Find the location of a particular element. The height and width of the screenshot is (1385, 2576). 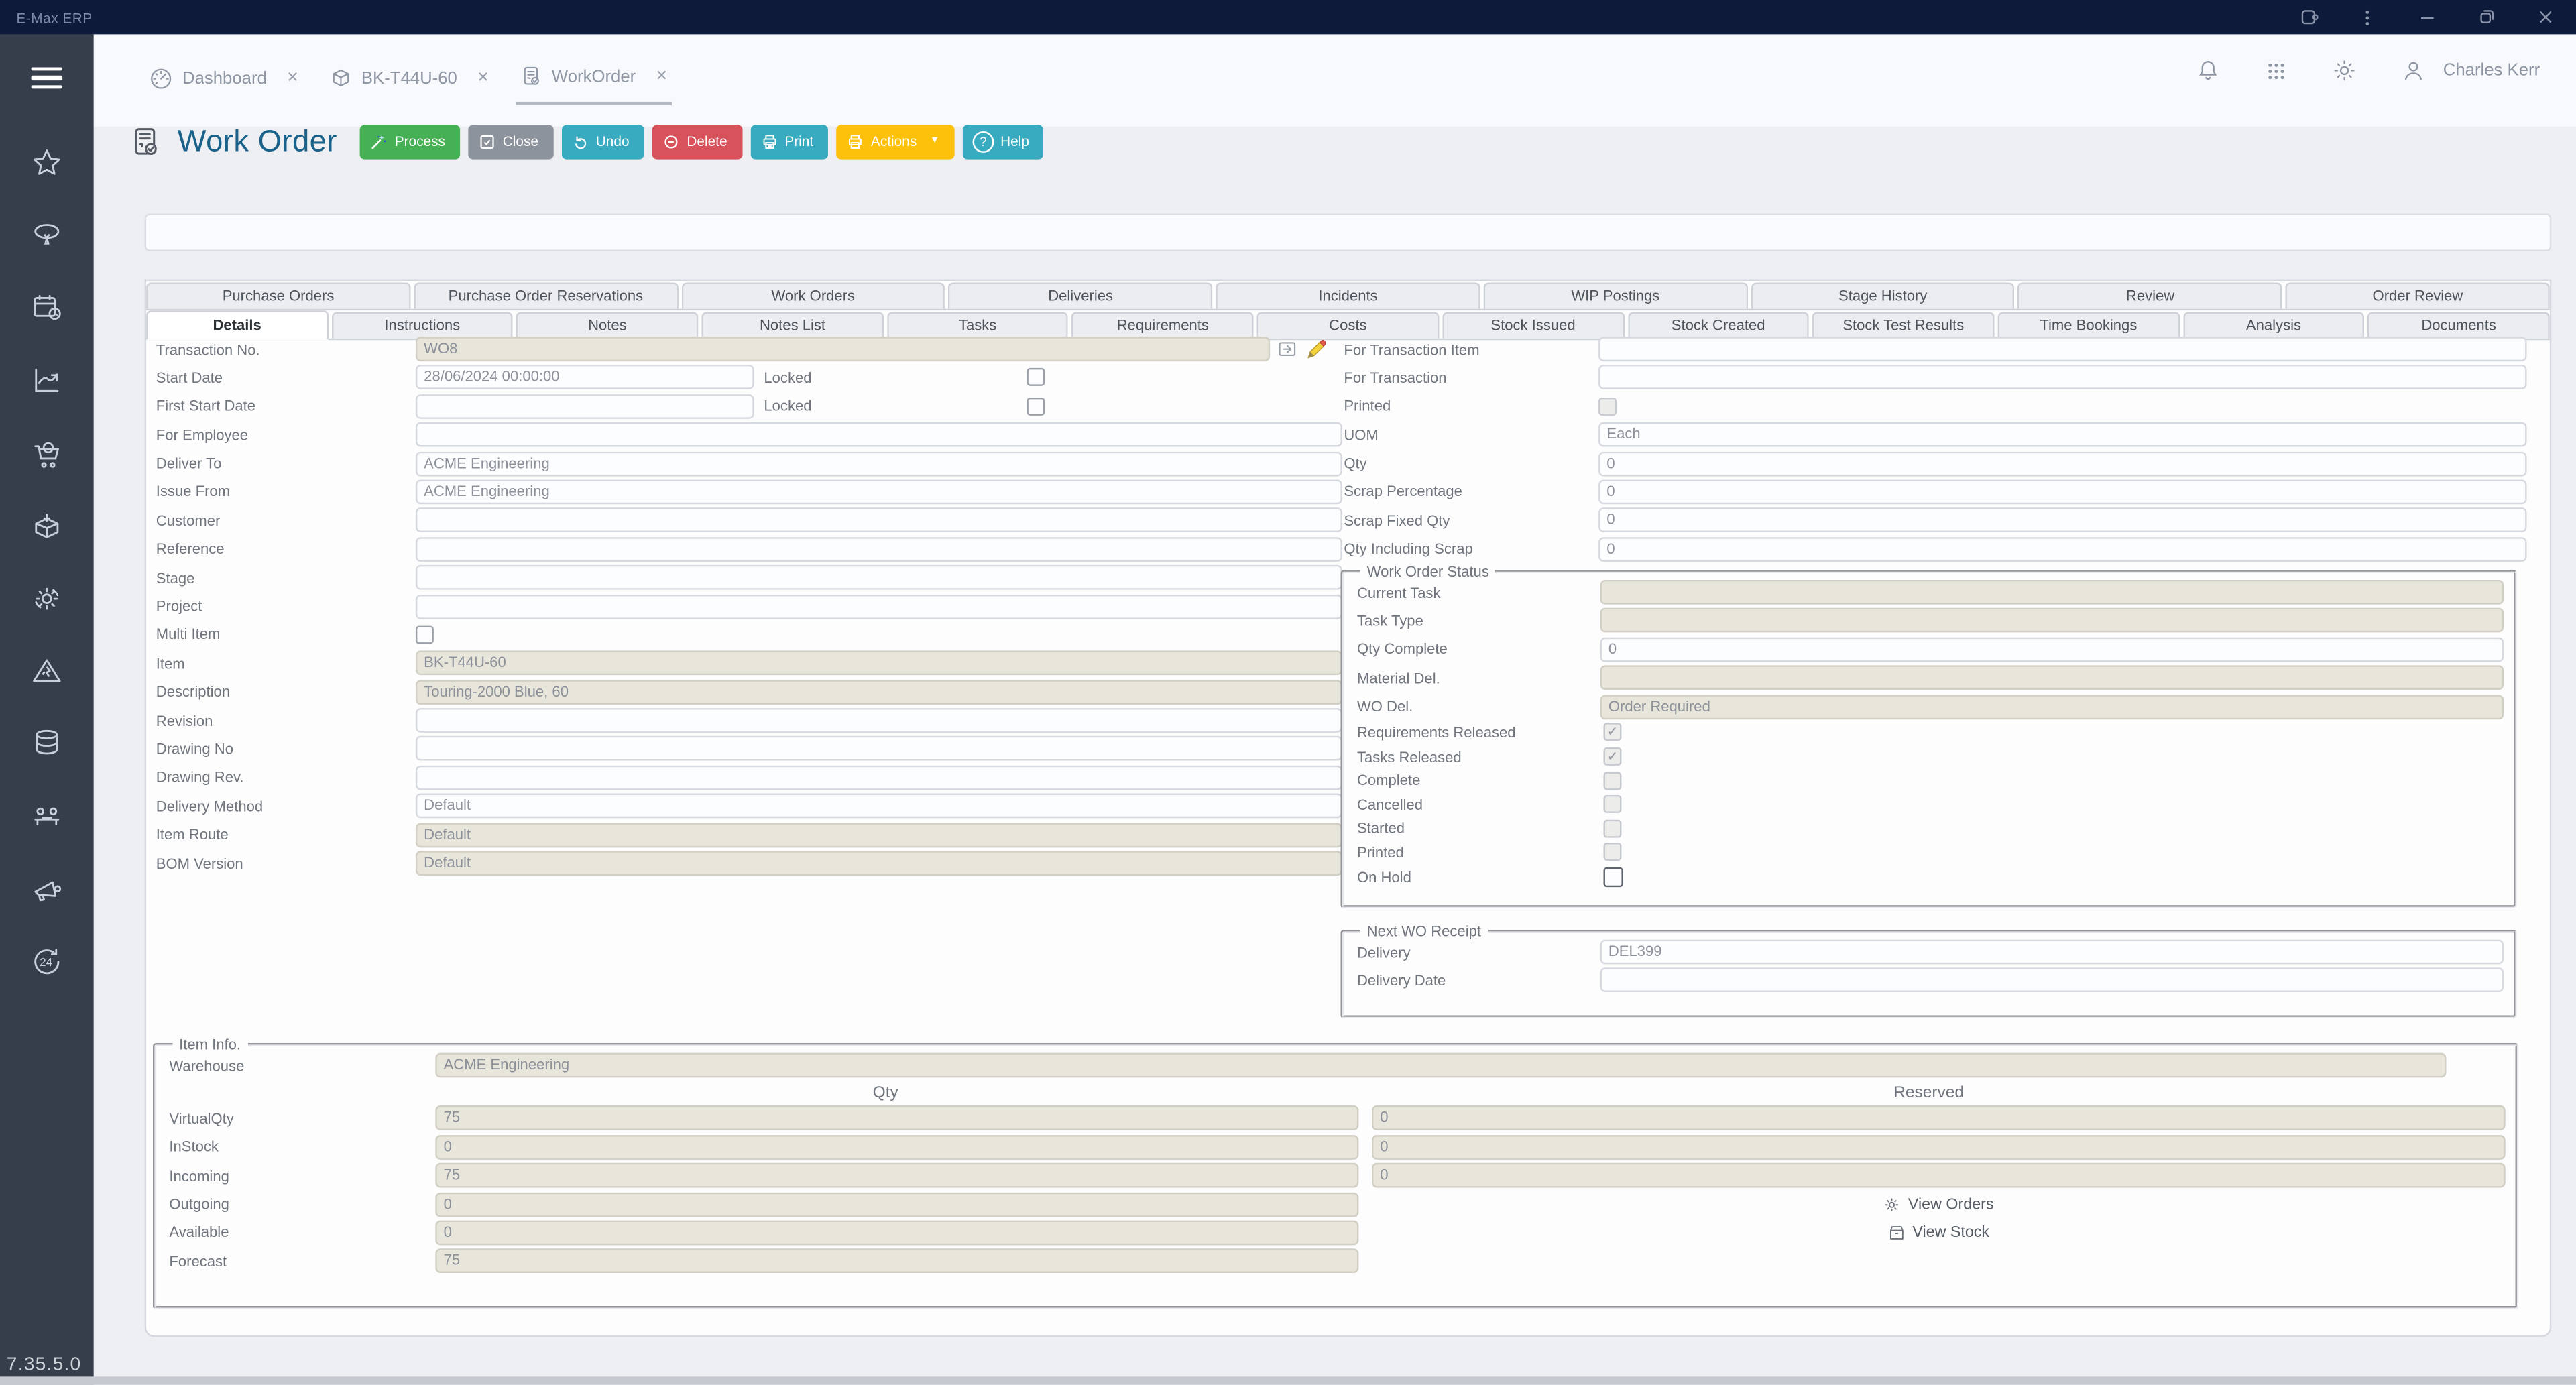

delivery-field: DEL399 is located at coordinates (2052, 952).